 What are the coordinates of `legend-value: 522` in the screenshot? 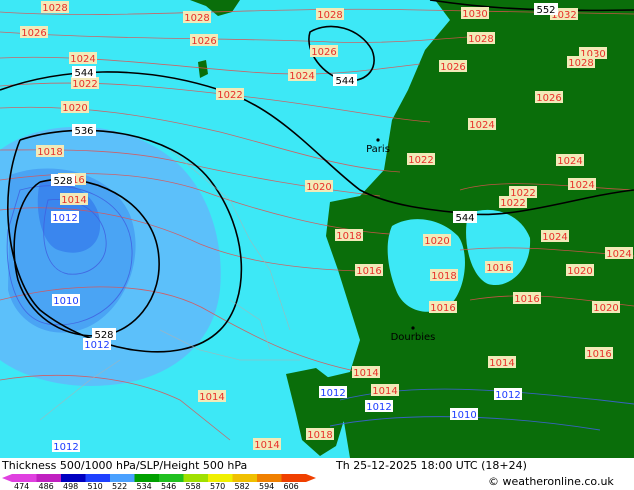 It's located at (119, 486).